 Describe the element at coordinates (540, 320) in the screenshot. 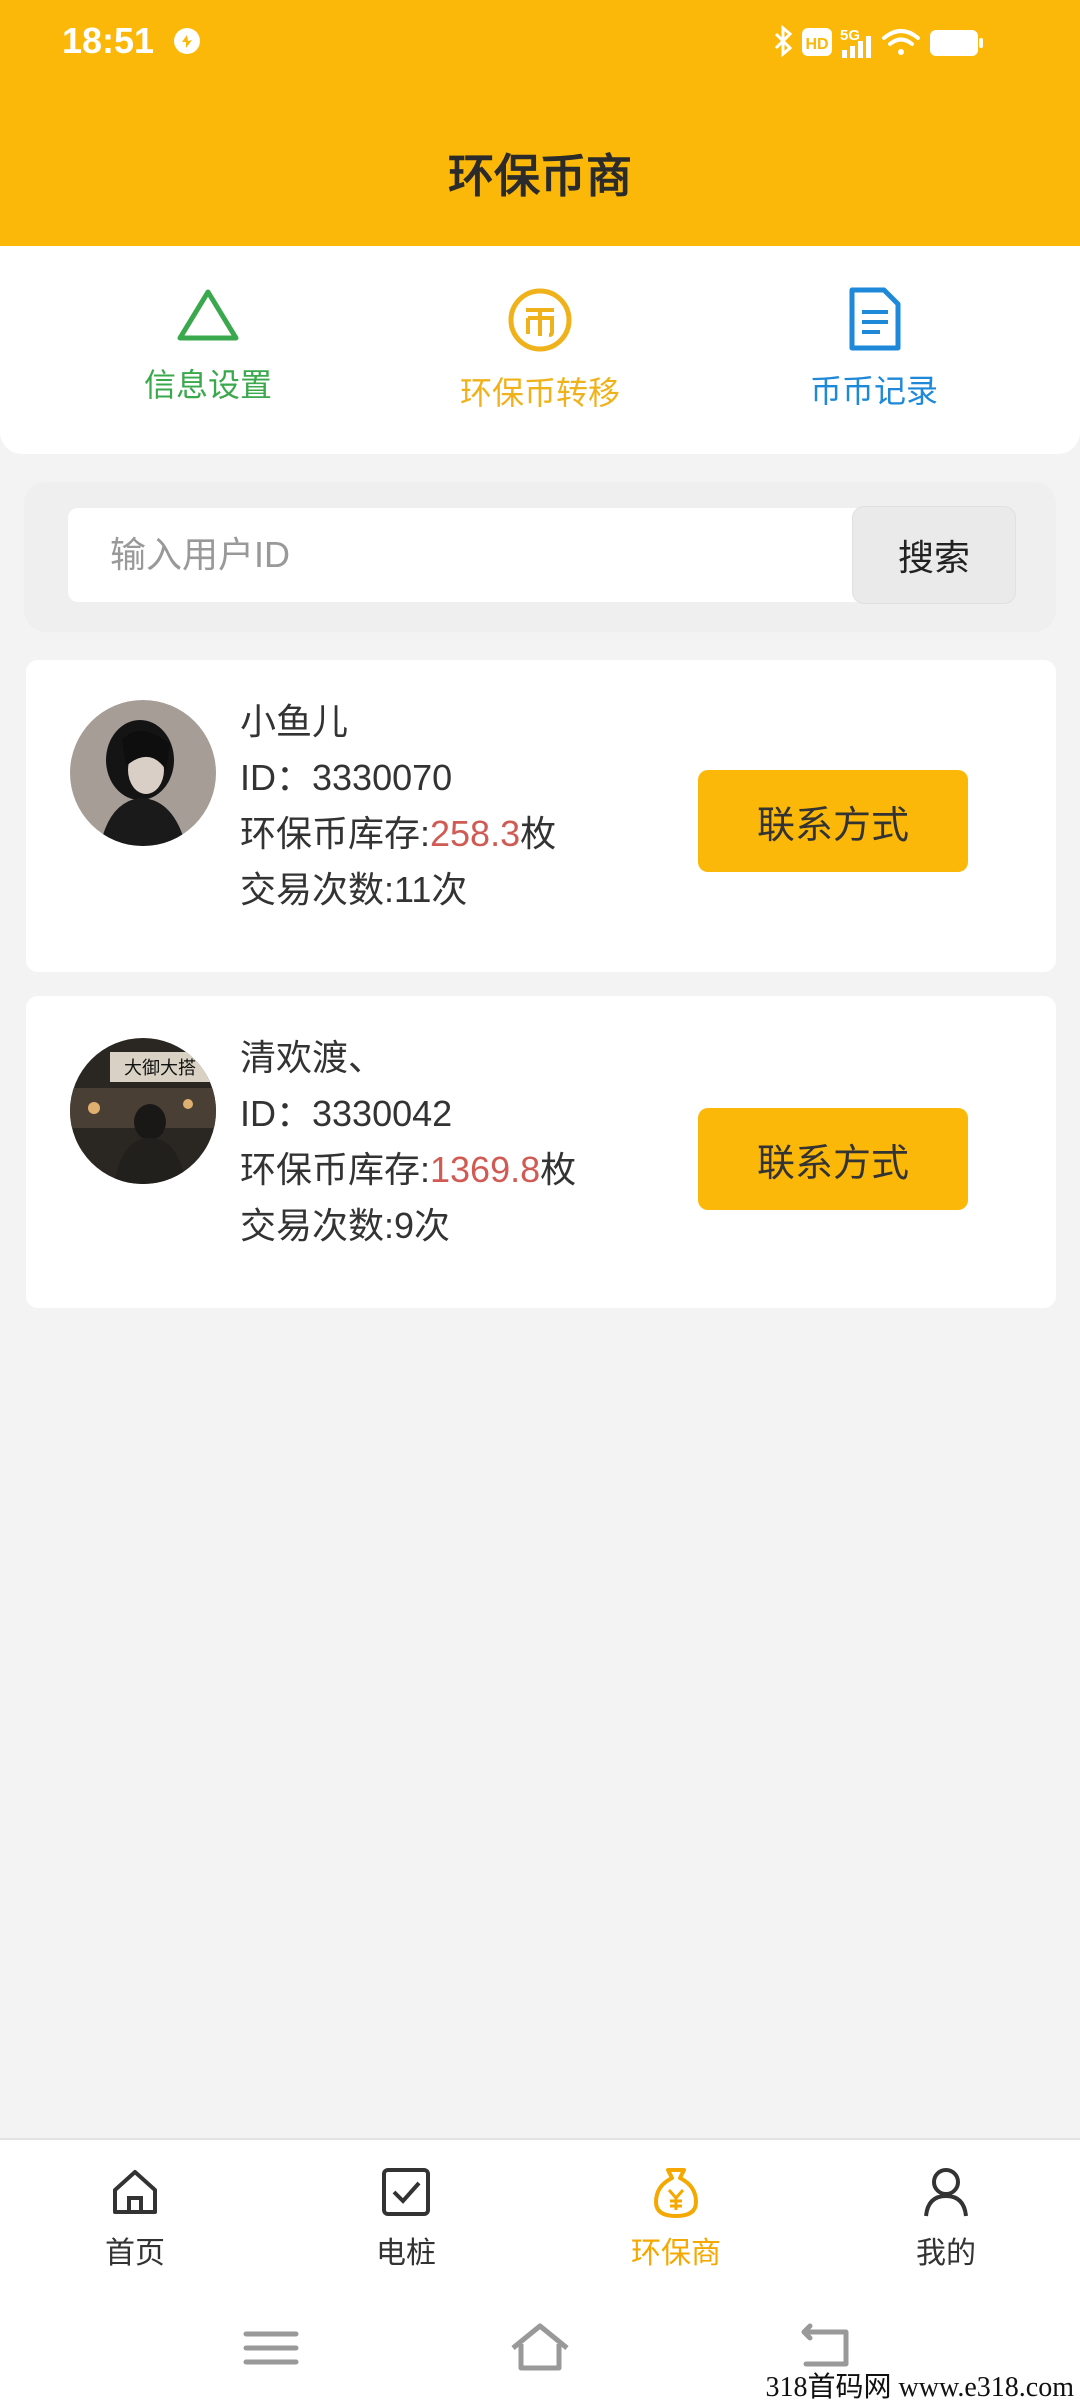

I see `coin-icon` at that location.